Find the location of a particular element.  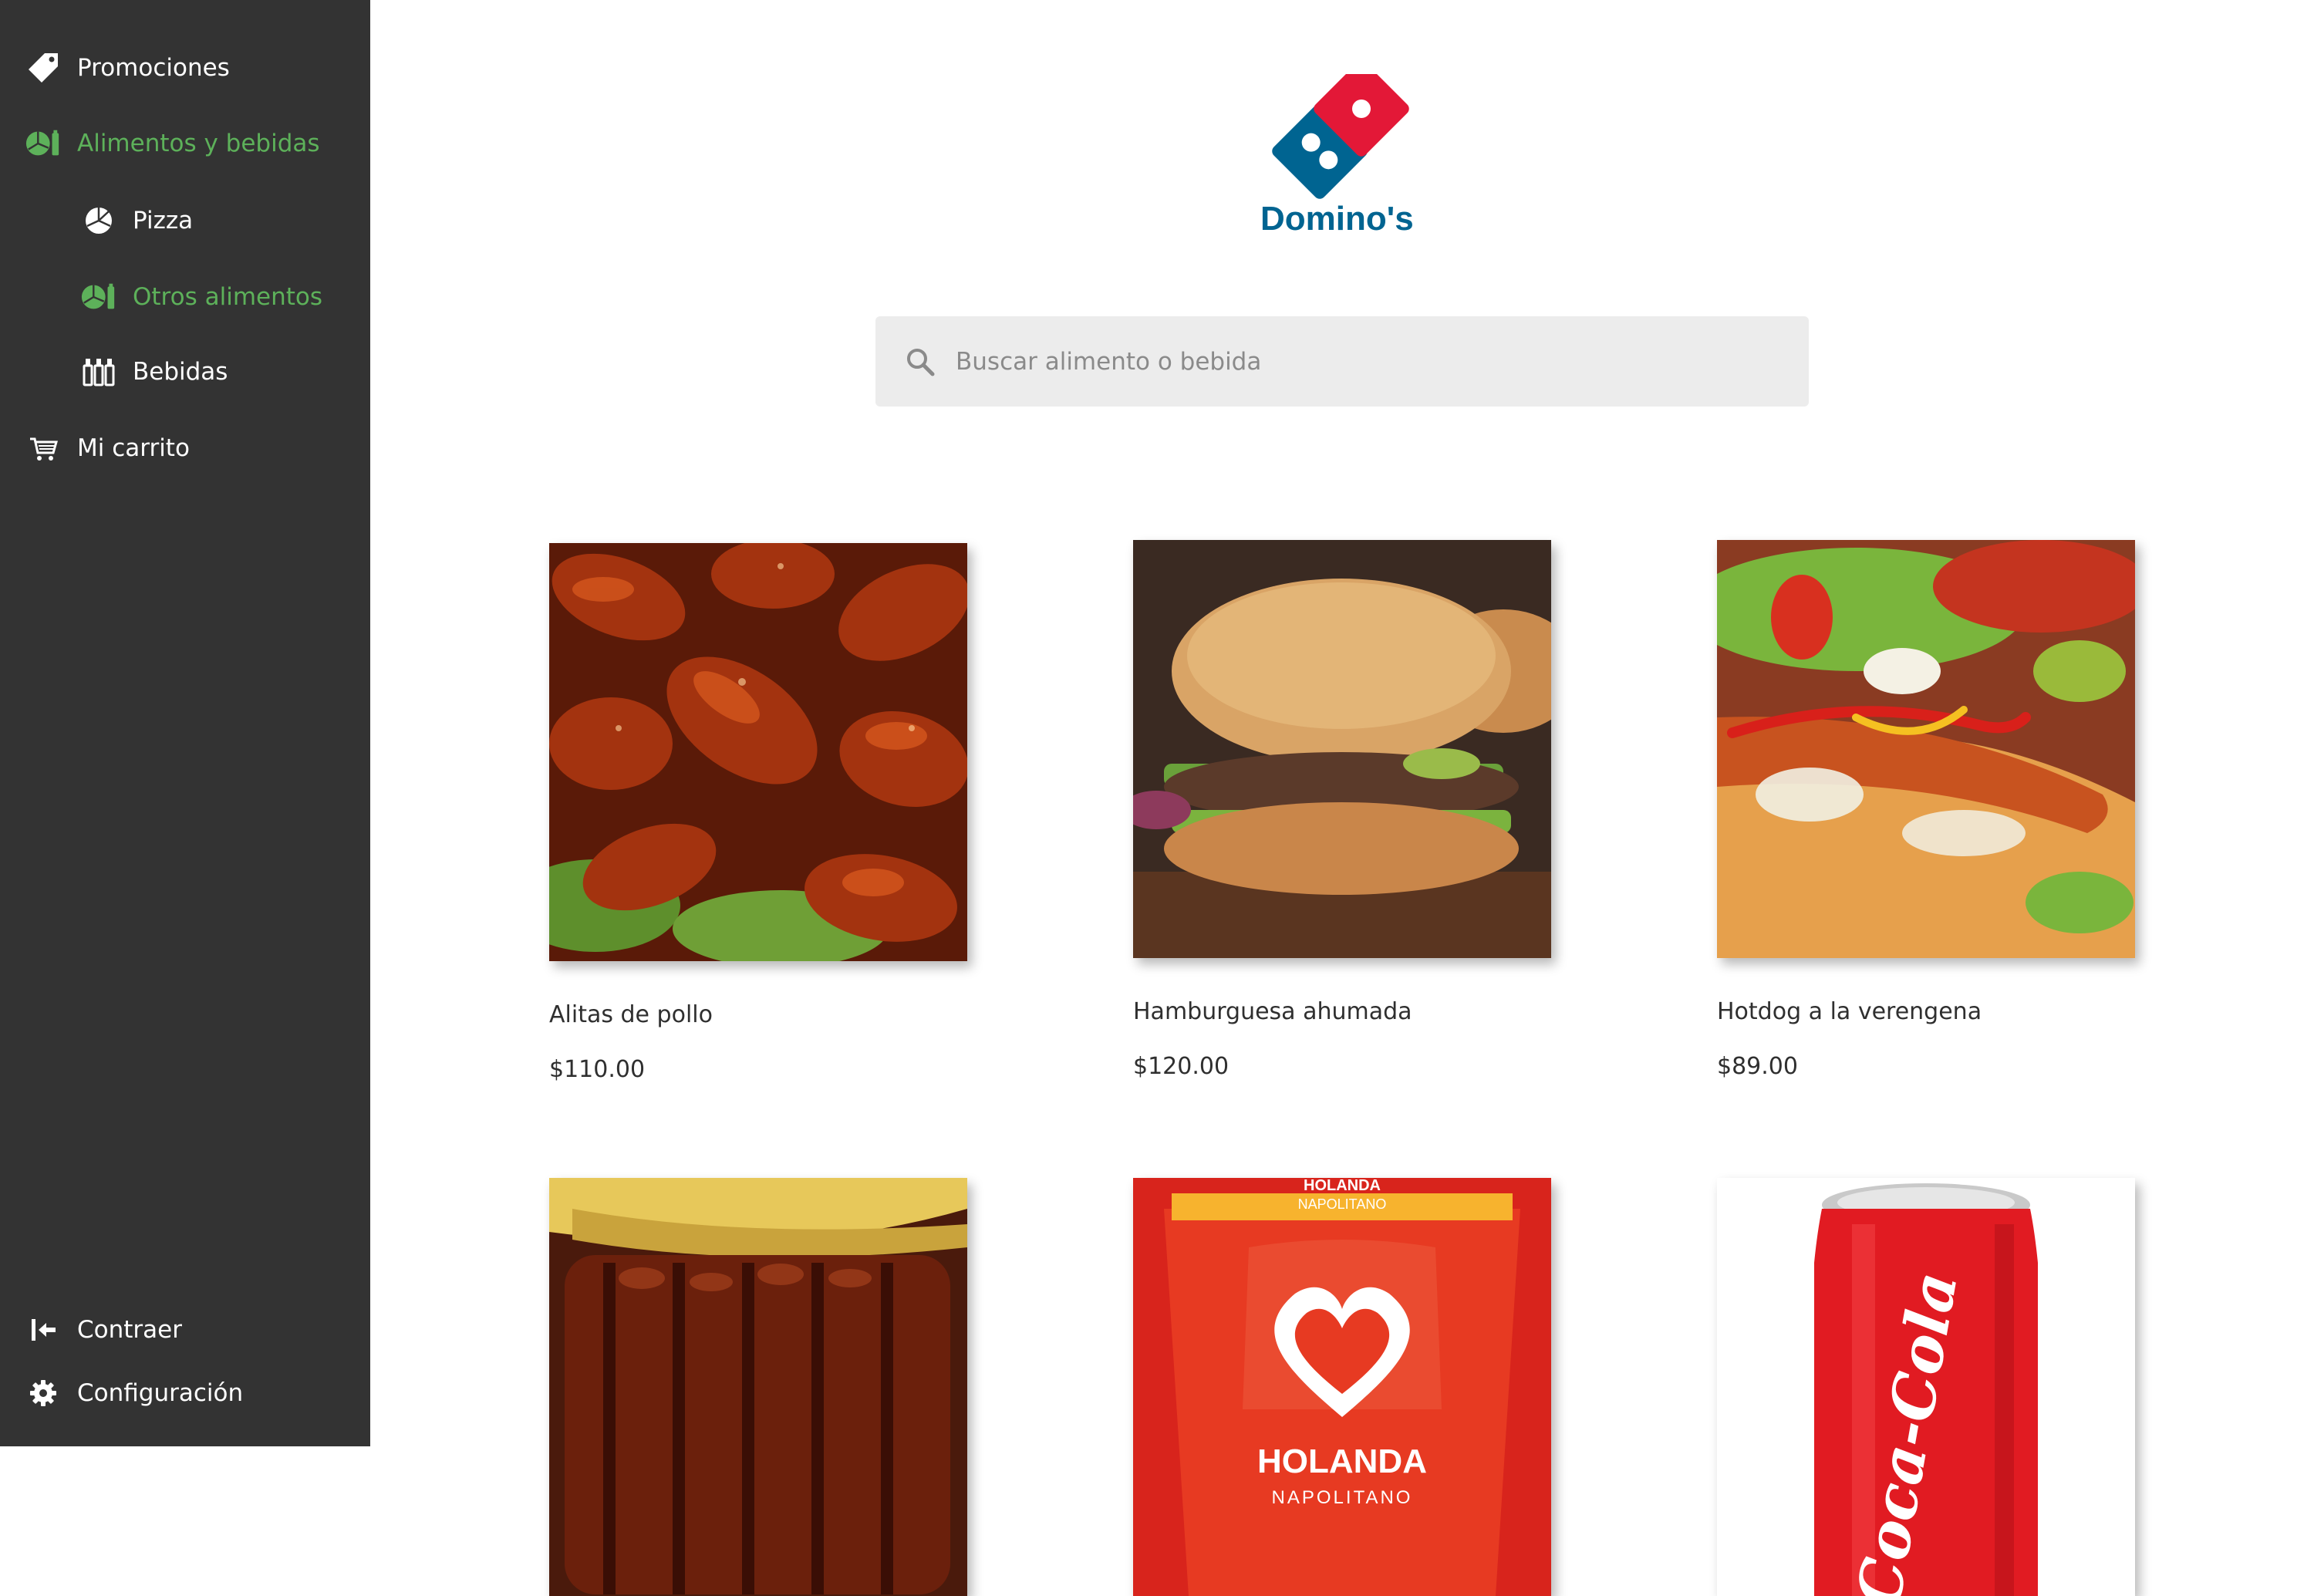

product-price: $110.00 is located at coordinates (597, 1069).